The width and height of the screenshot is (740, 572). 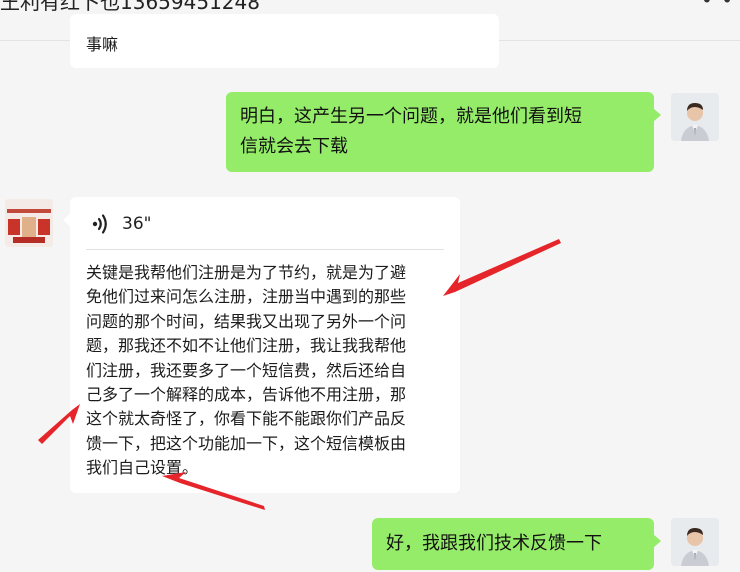 I want to click on transcript-divider, so click(x=265, y=249).